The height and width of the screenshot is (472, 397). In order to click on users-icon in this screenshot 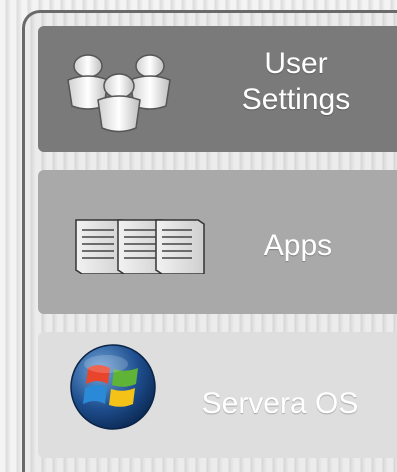, I will do `click(119, 90)`.